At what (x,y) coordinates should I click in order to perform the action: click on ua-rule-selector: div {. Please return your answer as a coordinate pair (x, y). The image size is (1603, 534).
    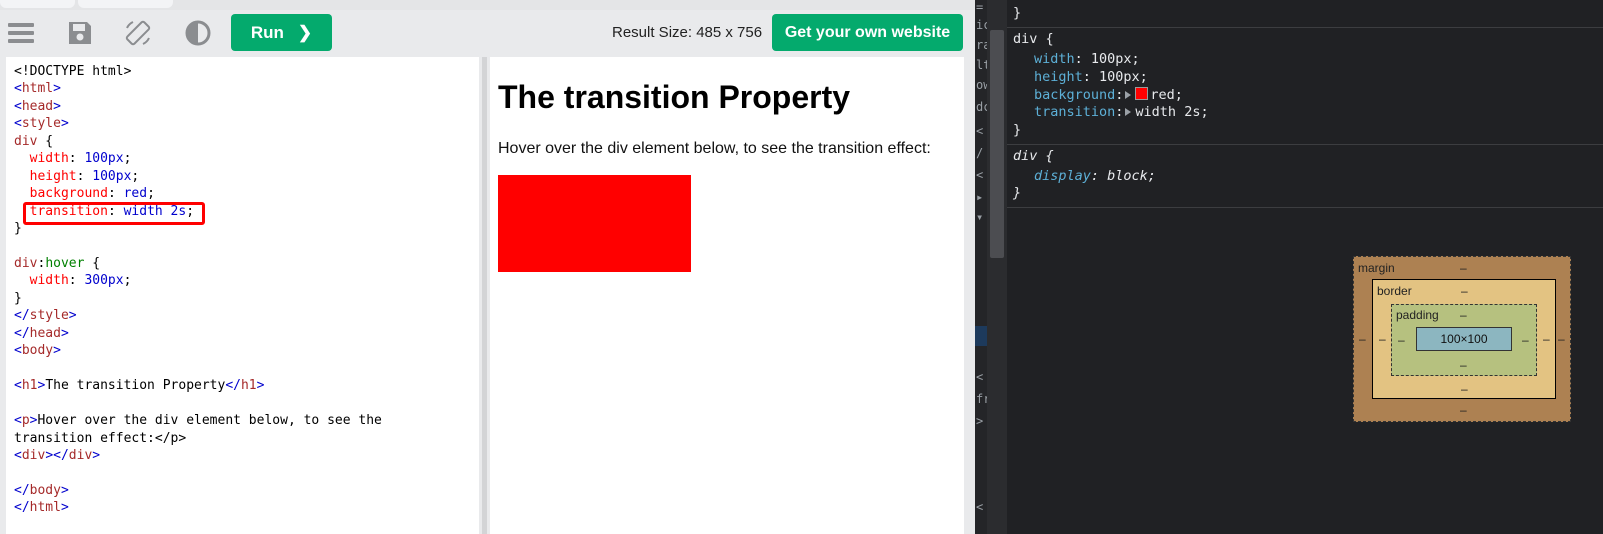
    Looking at the image, I should click on (1033, 156).